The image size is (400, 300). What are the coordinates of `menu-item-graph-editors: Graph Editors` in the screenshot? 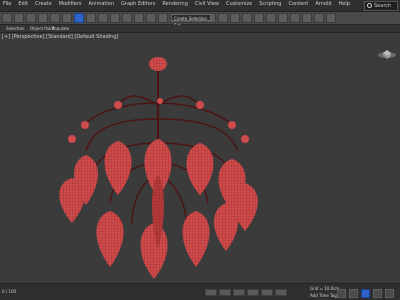 It's located at (138, 4).